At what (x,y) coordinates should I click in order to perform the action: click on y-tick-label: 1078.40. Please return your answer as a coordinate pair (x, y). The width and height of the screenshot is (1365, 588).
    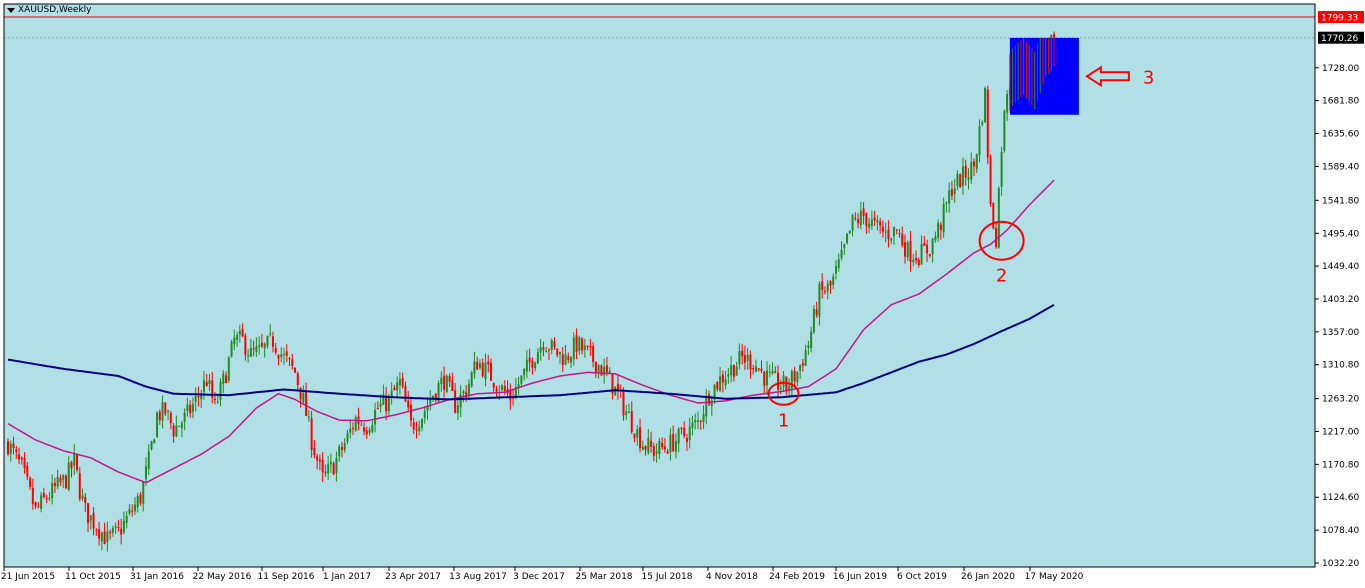
    Looking at the image, I should click on (1340, 531).